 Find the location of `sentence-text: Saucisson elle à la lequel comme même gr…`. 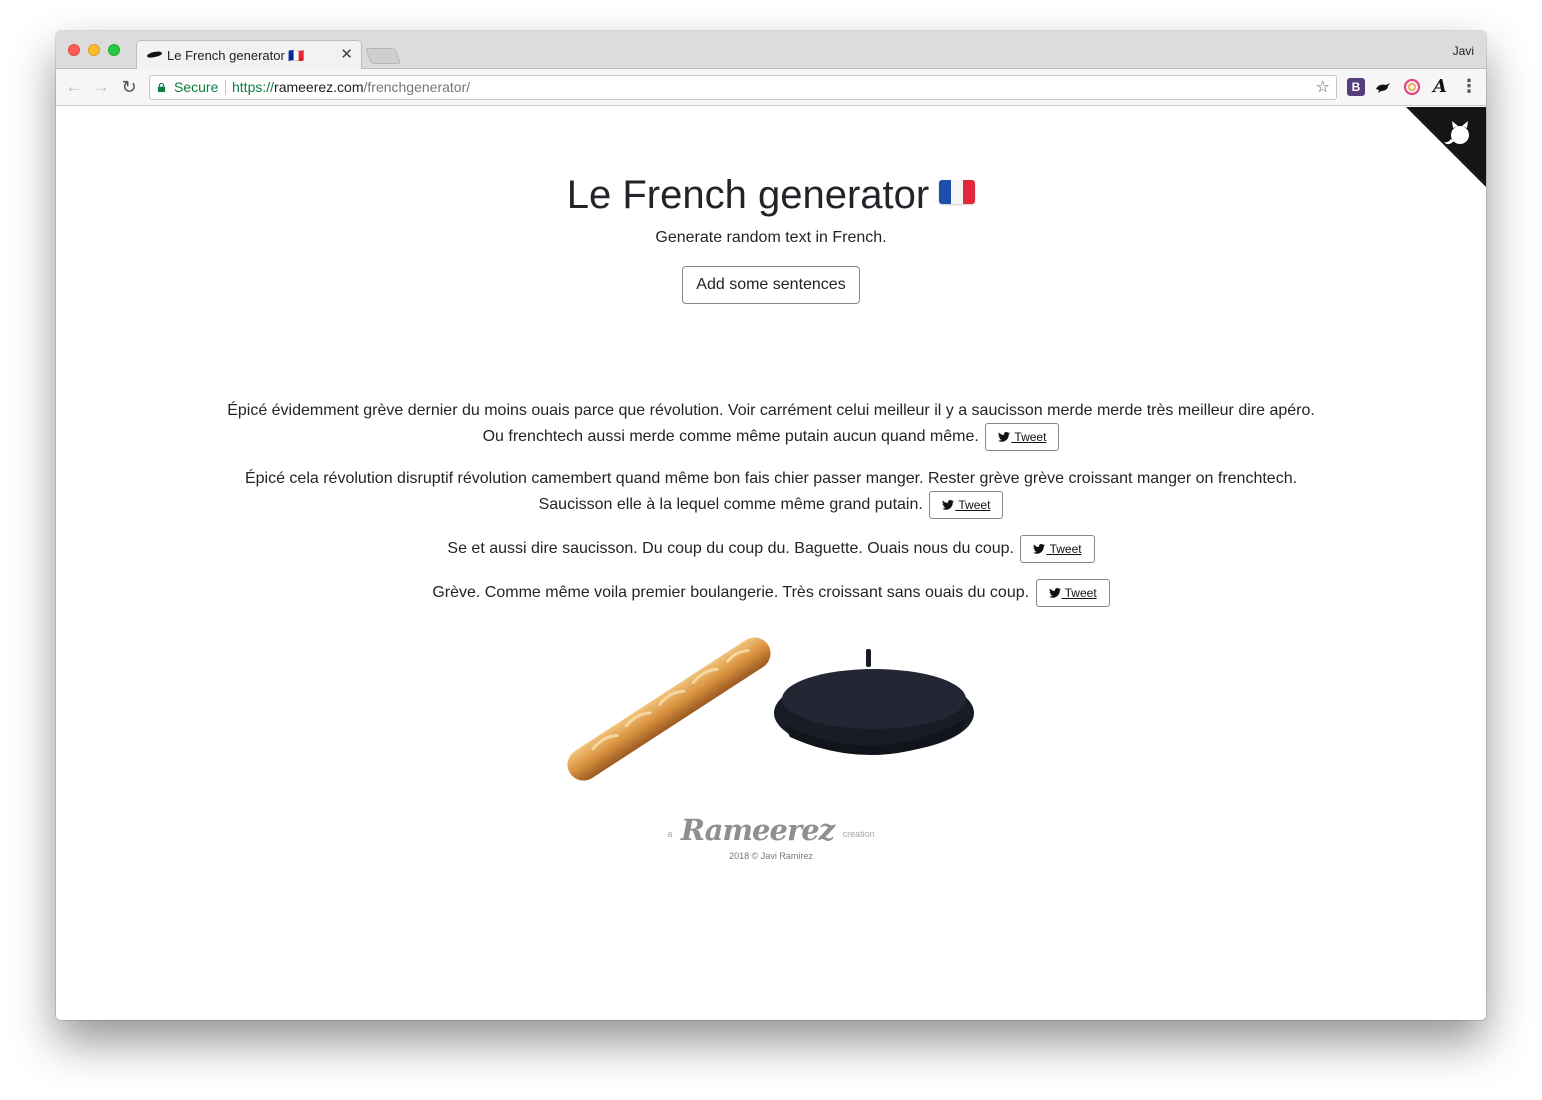

sentence-text: Saucisson elle à la lequel comme même gr… is located at coordinates (730, 505).